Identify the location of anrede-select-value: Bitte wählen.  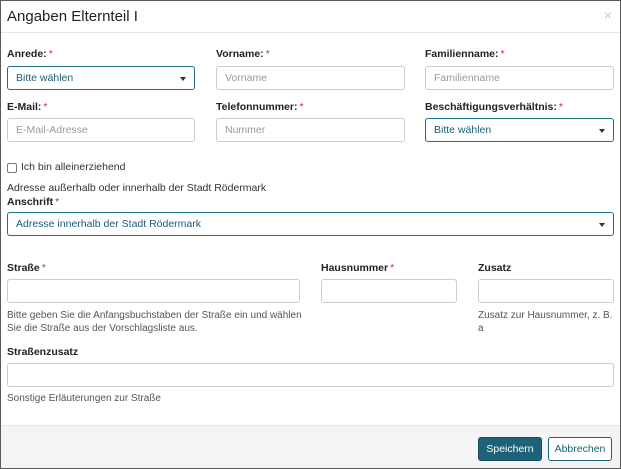
(45, 78).